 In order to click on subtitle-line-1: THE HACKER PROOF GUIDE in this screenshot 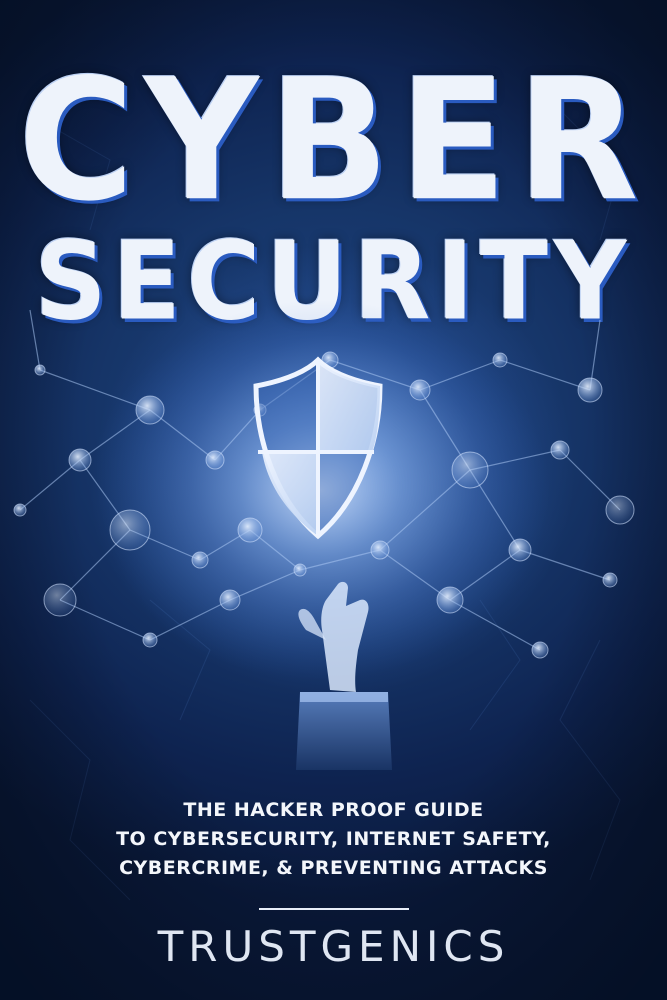, I will do `click(333, 810)`.